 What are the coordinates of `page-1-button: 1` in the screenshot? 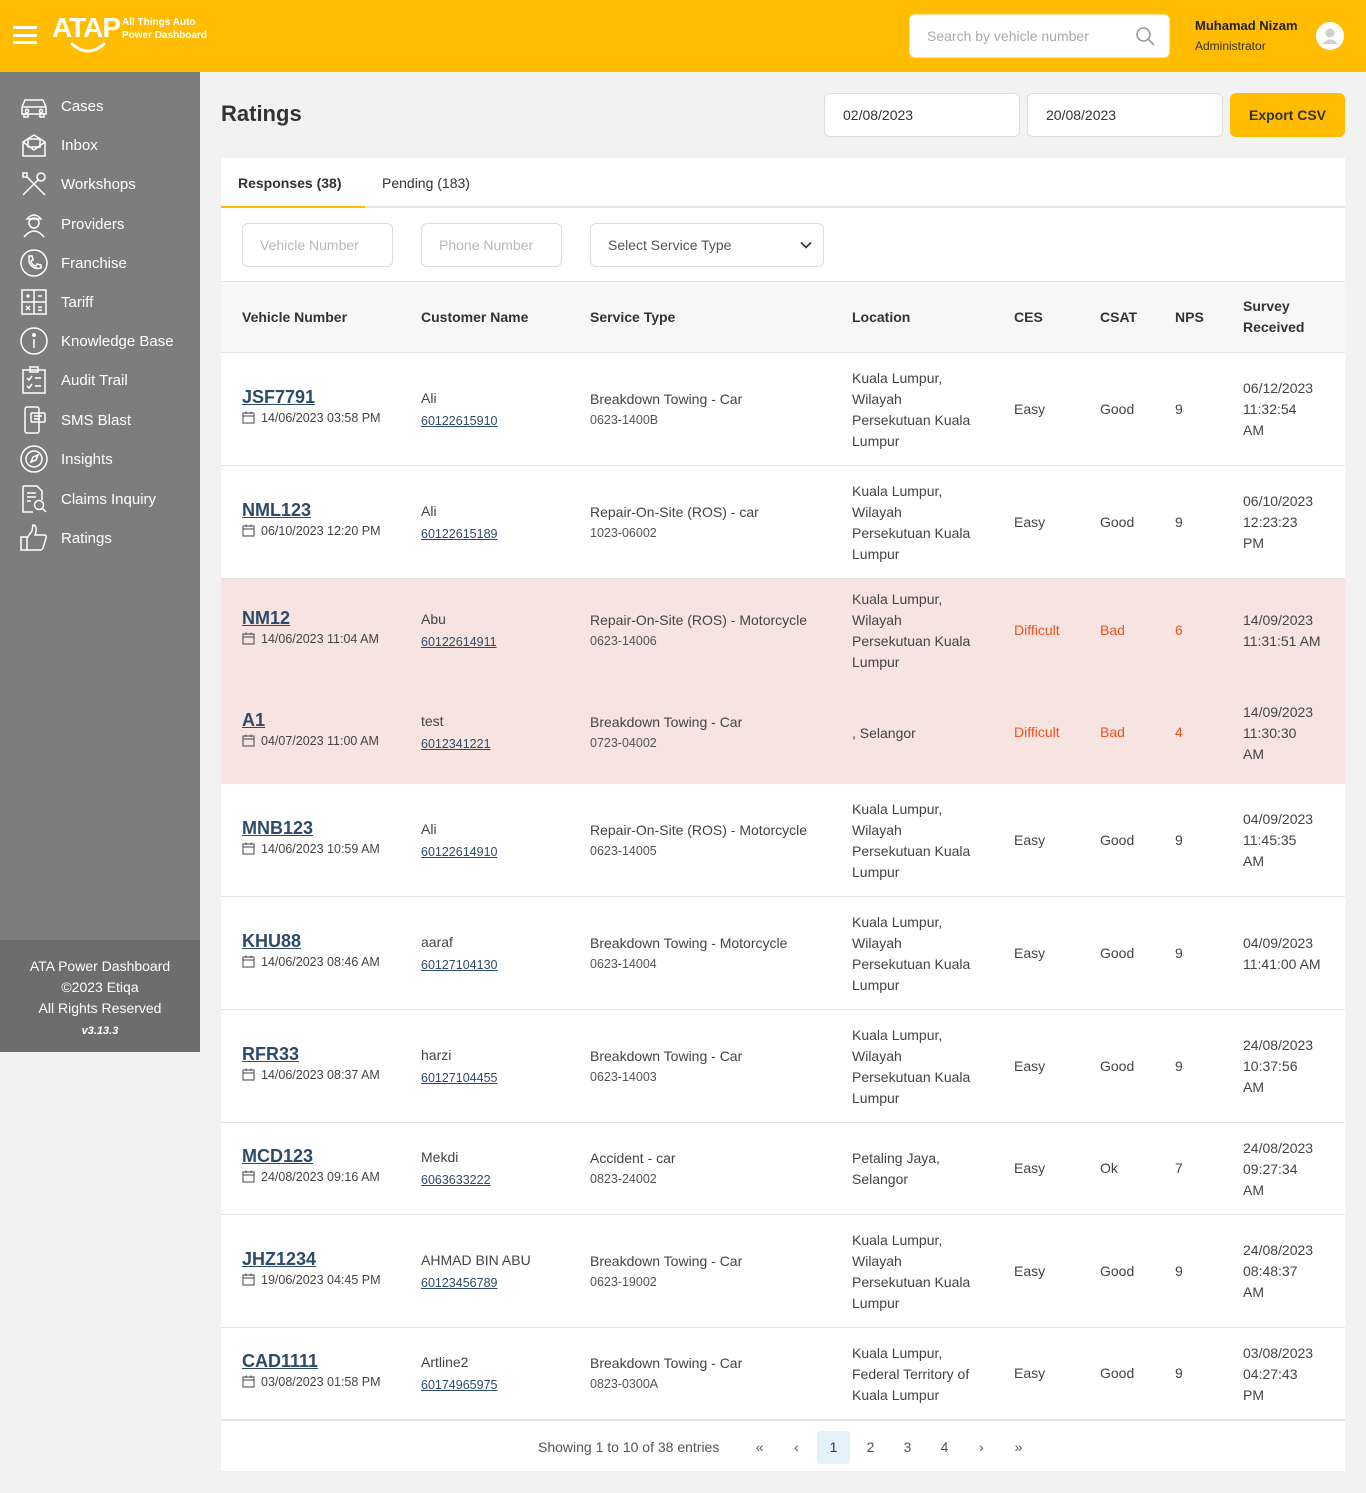 It's located at (833, 1447).